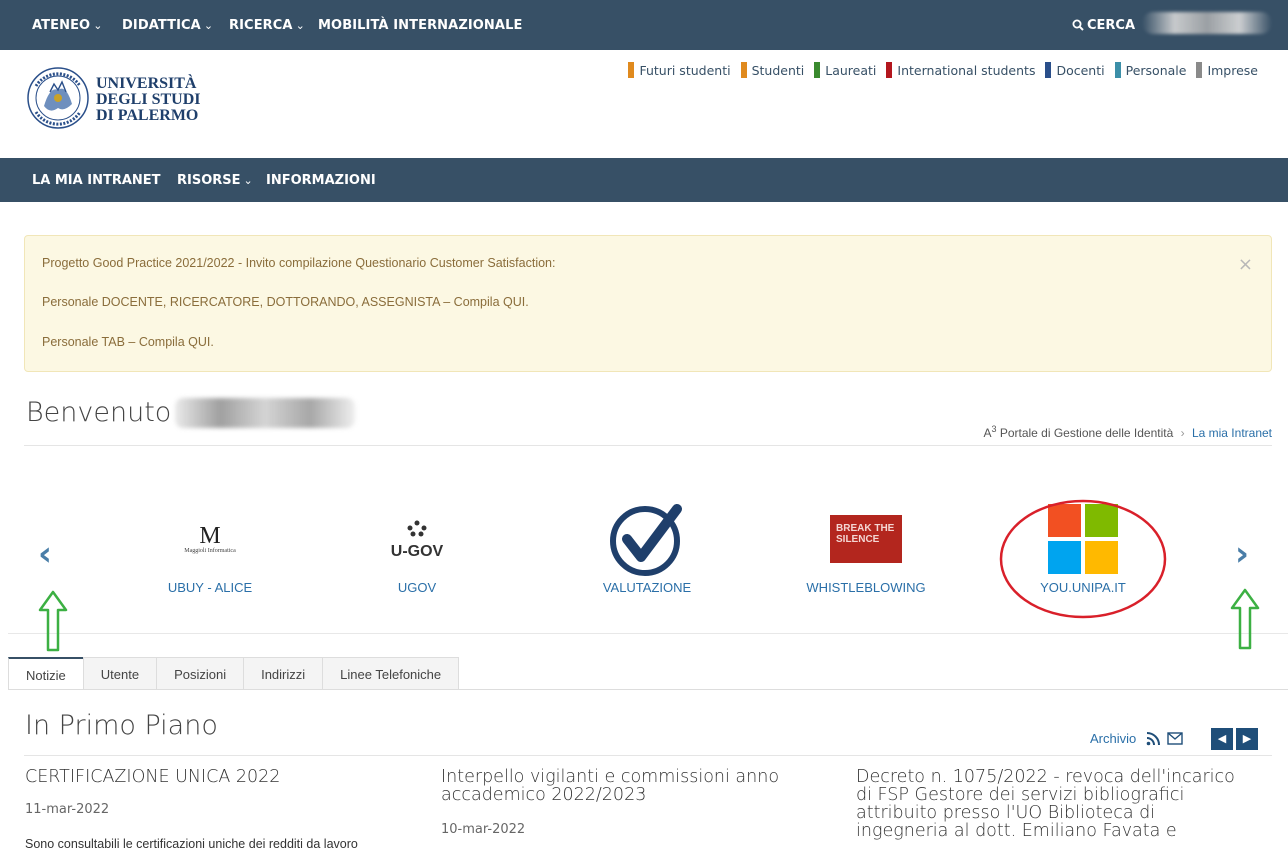 This screenshot has height=855, width=1288. I want to click on audience-link-docenti: Docenti, so click(1075, 70).